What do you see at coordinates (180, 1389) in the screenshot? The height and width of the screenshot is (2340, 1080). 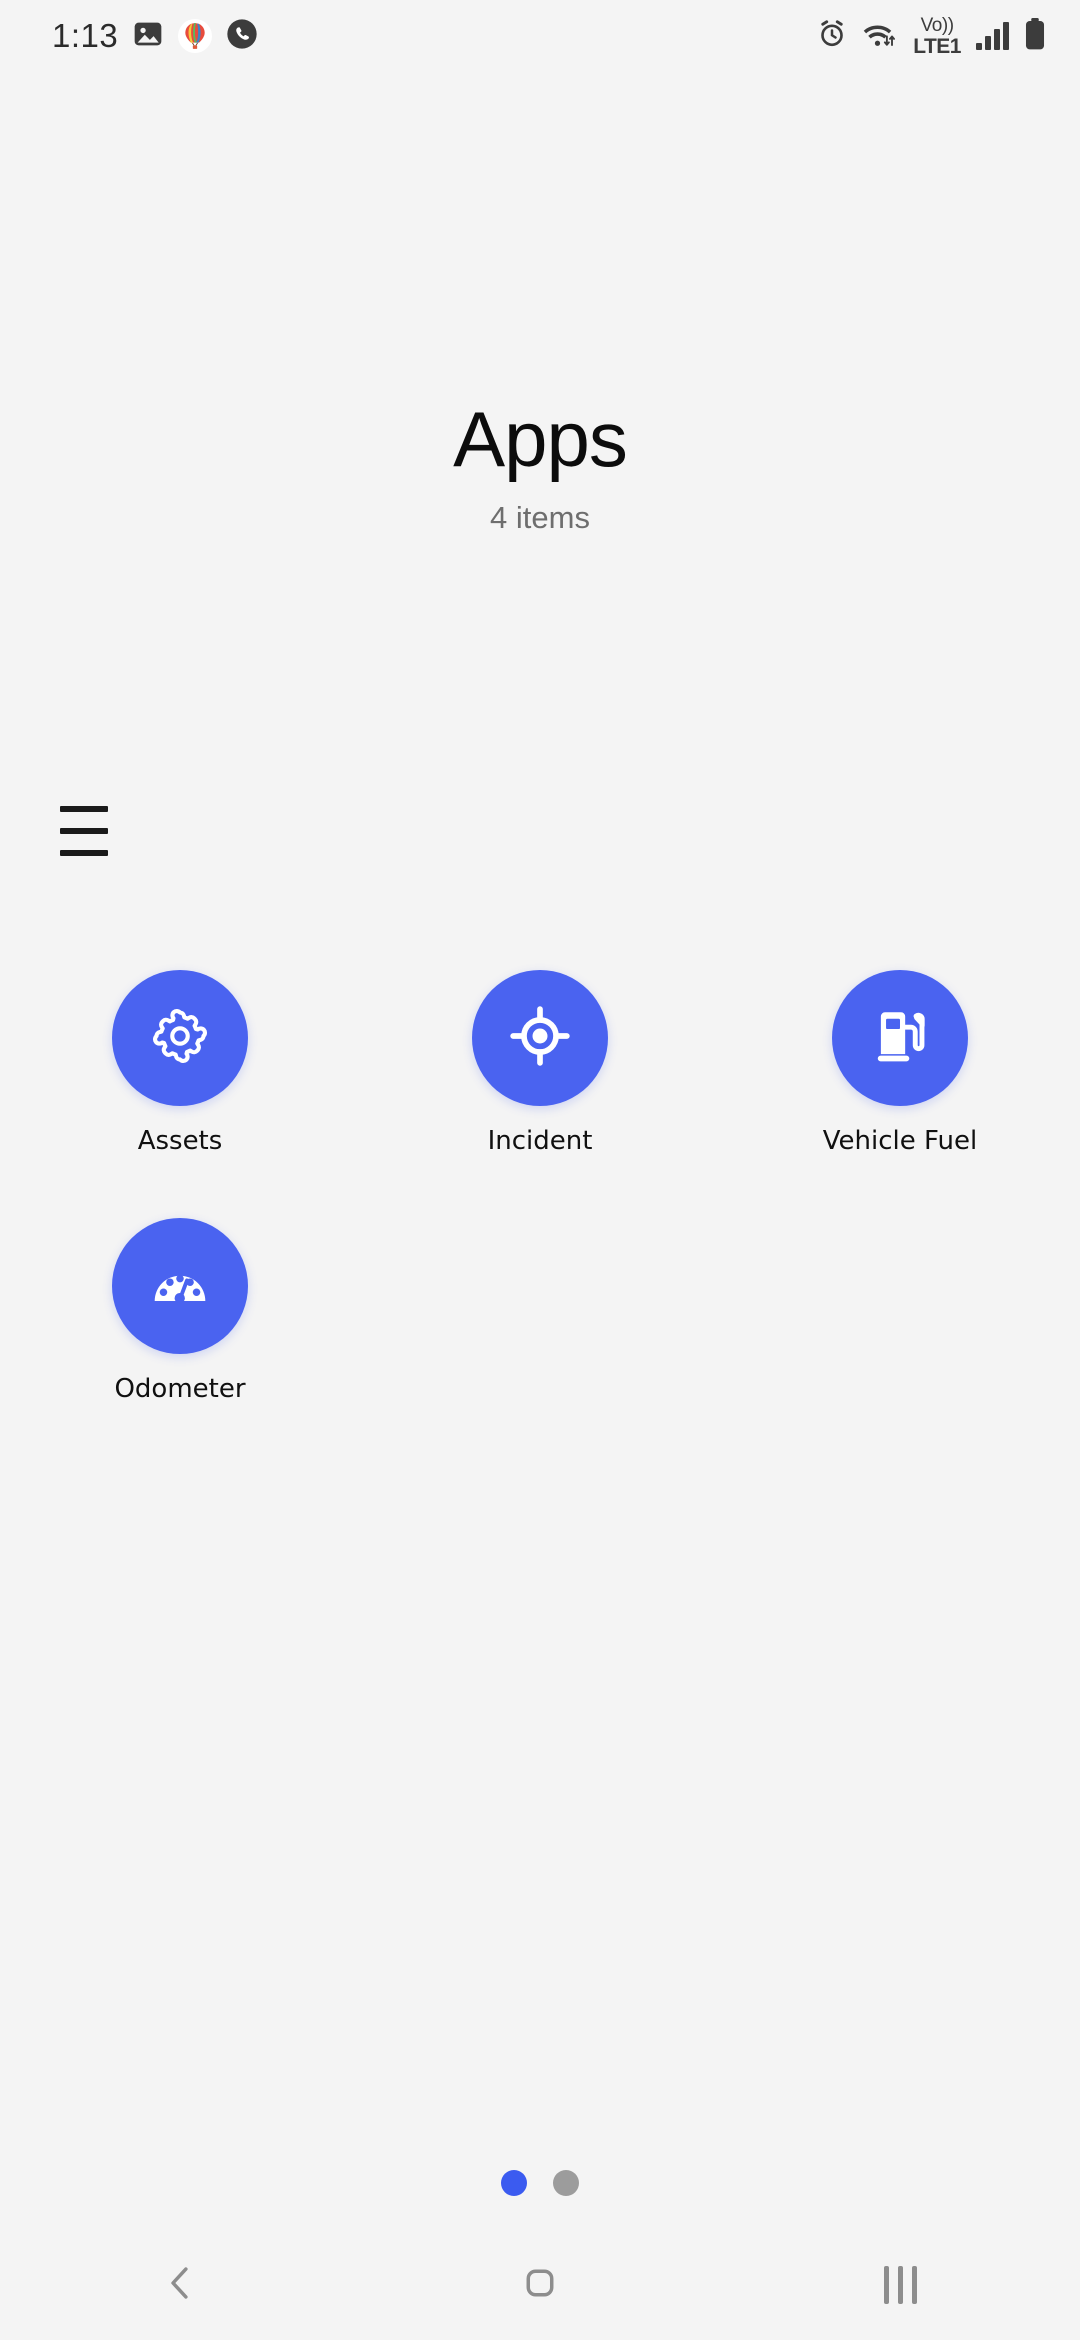 I see `app-label: Odometer` at bounding box center [180, 1389].